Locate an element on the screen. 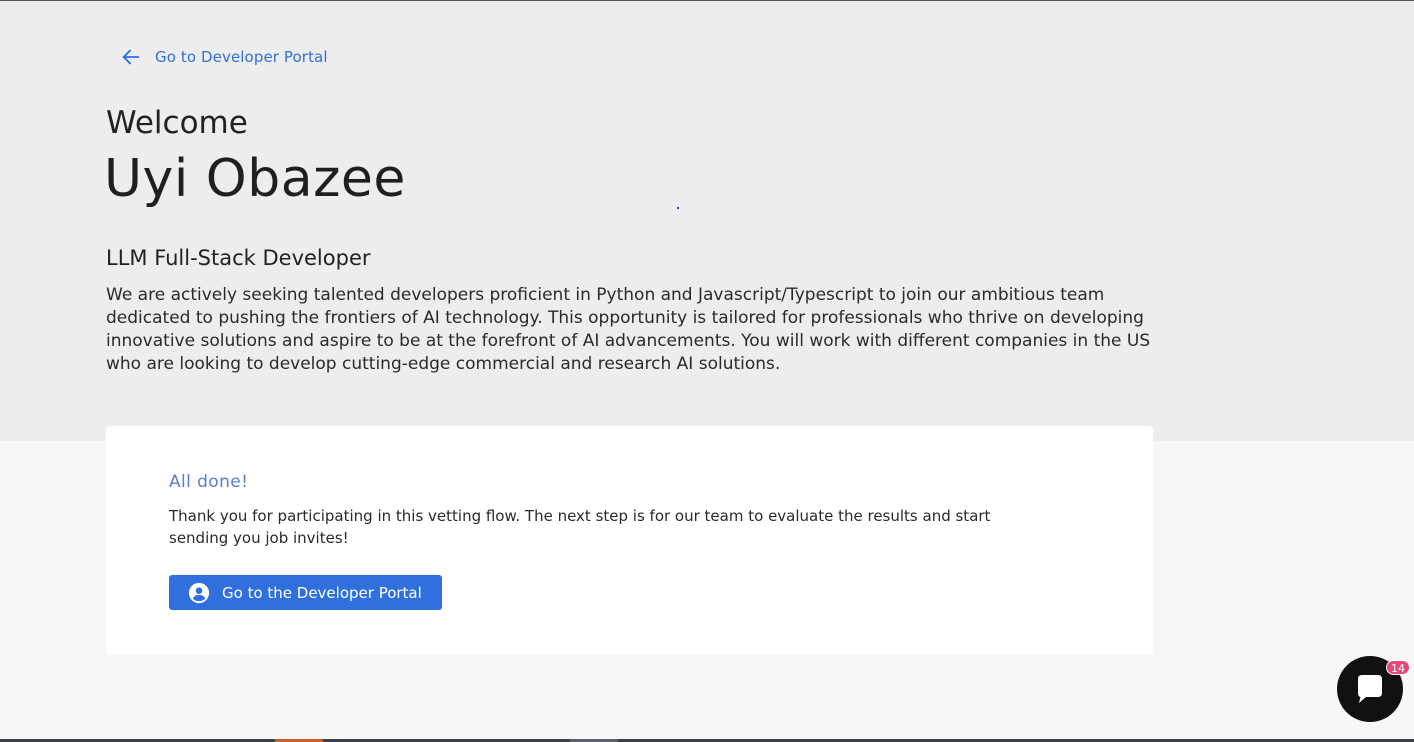  back-link-label: Go to Developer Portal is located at coordinates (241, 57).